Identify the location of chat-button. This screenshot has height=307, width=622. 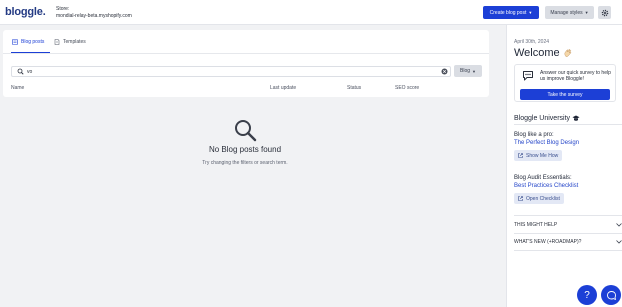
(611, 295).